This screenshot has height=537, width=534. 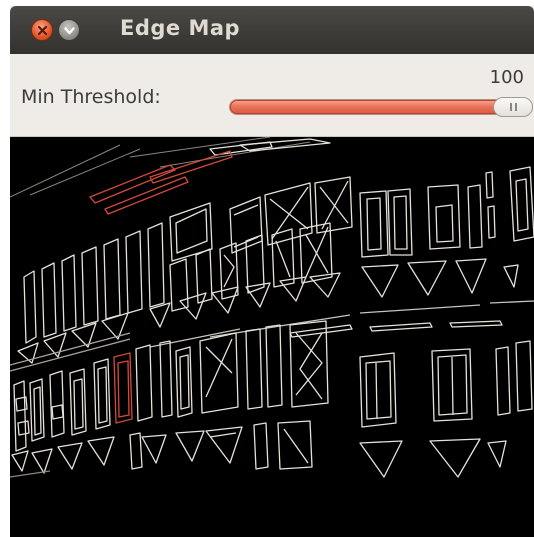 I want to click on slider-fill, so click(x=372, y=107).